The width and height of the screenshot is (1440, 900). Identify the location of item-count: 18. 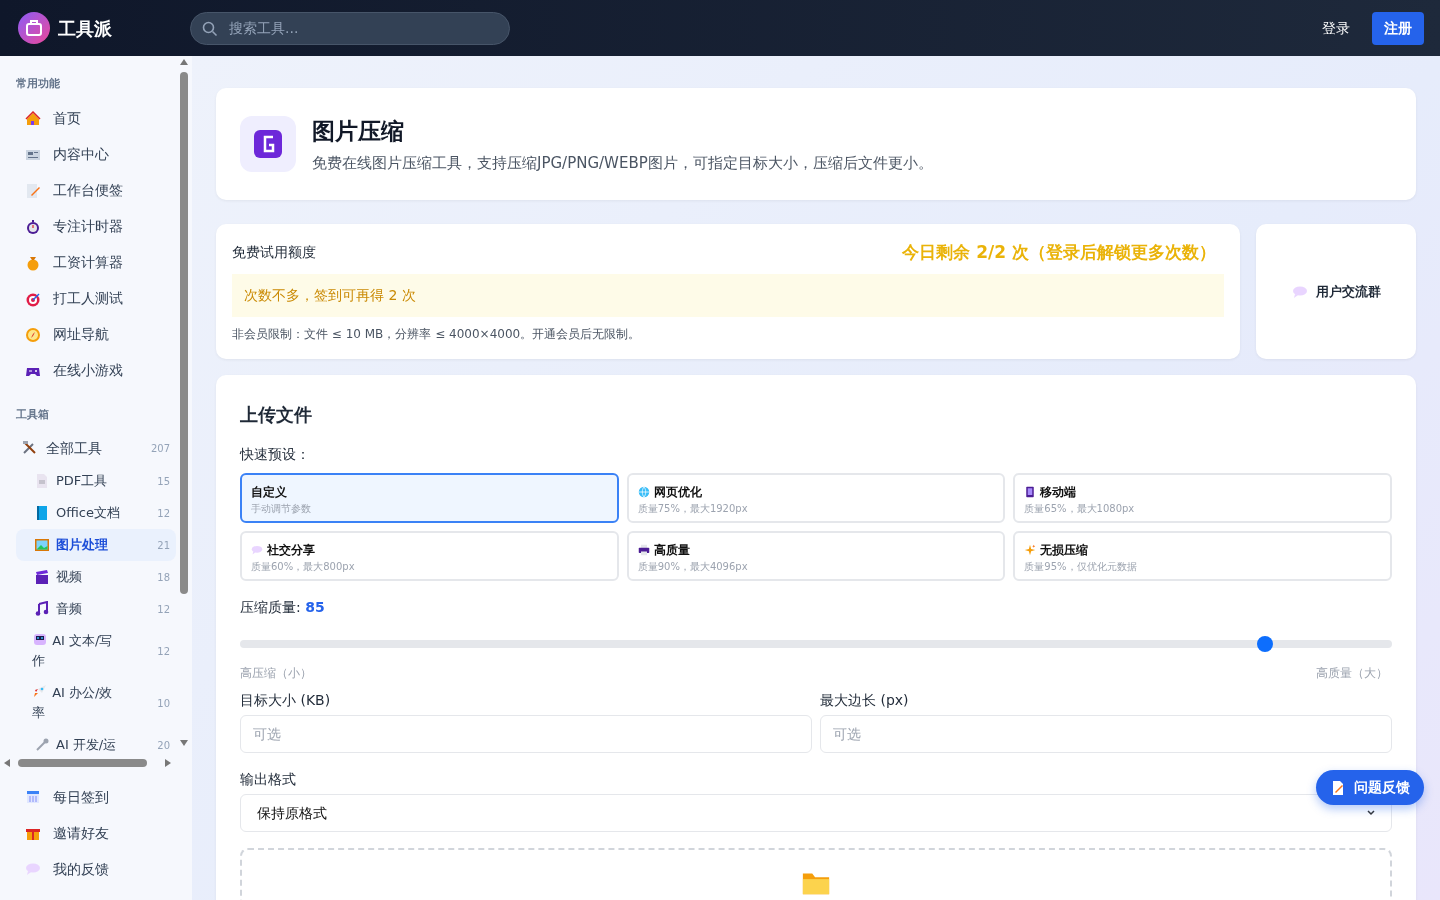
(163, 577).